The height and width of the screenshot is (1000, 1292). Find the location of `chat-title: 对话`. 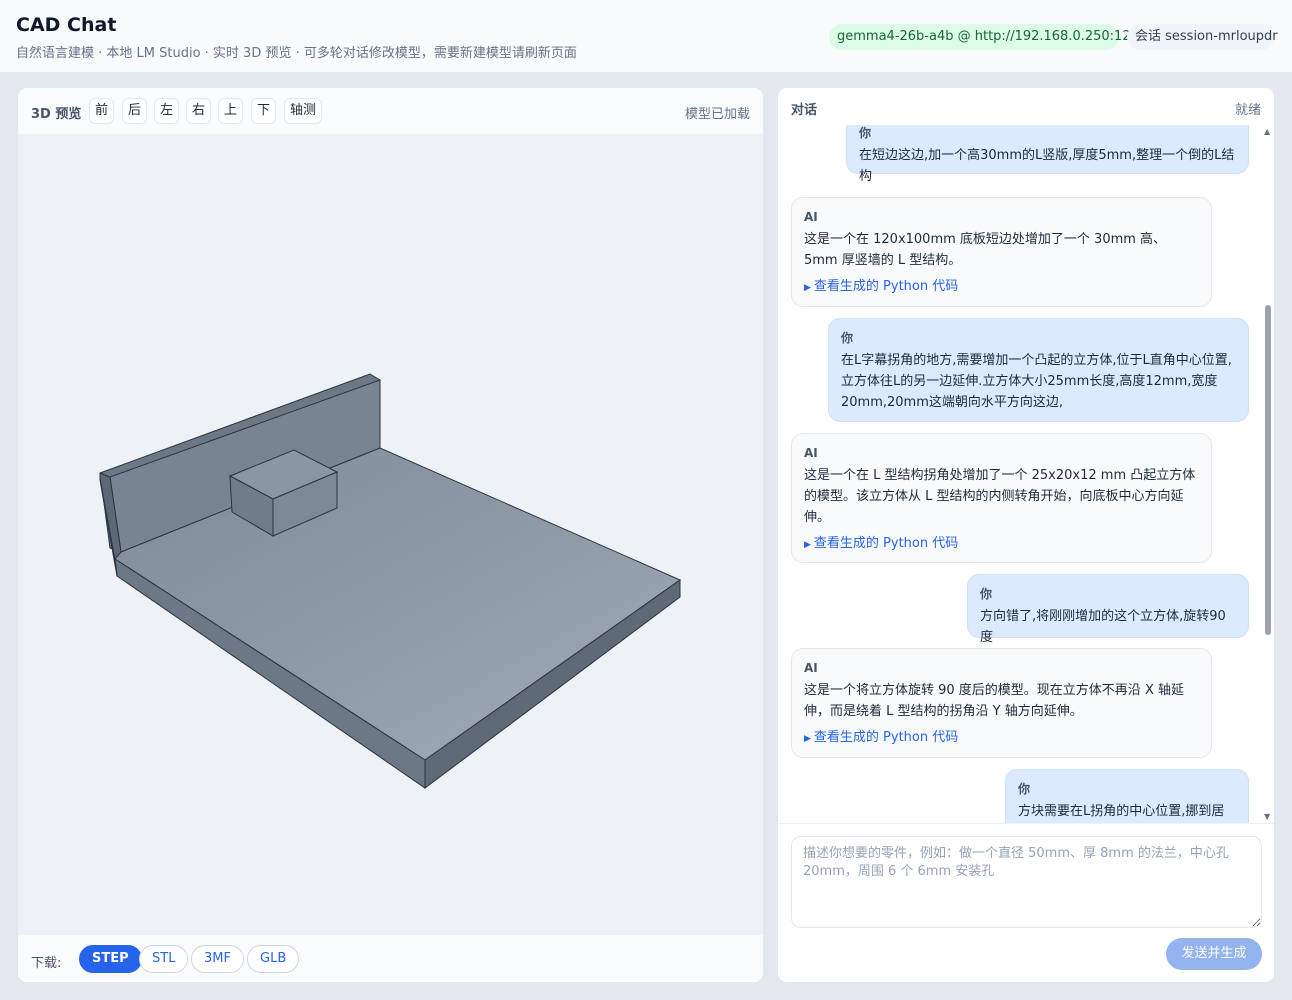

chat-title: 对话 is located at coordinates (804, 110).